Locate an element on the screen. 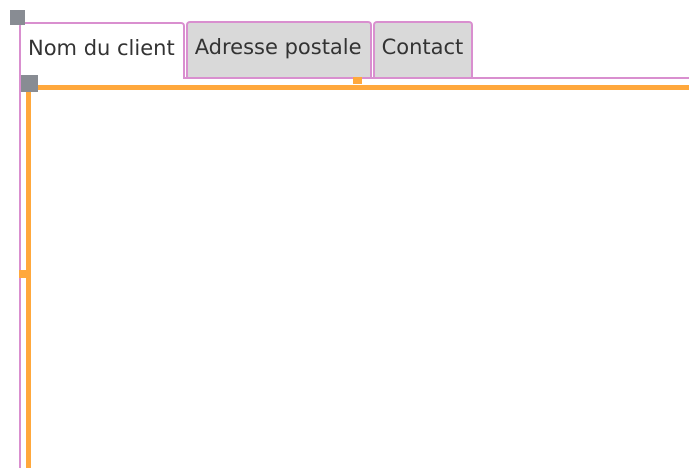 This screenshot has height=468, width=689. tab: Nom du client is located at coordinates (102, 50).